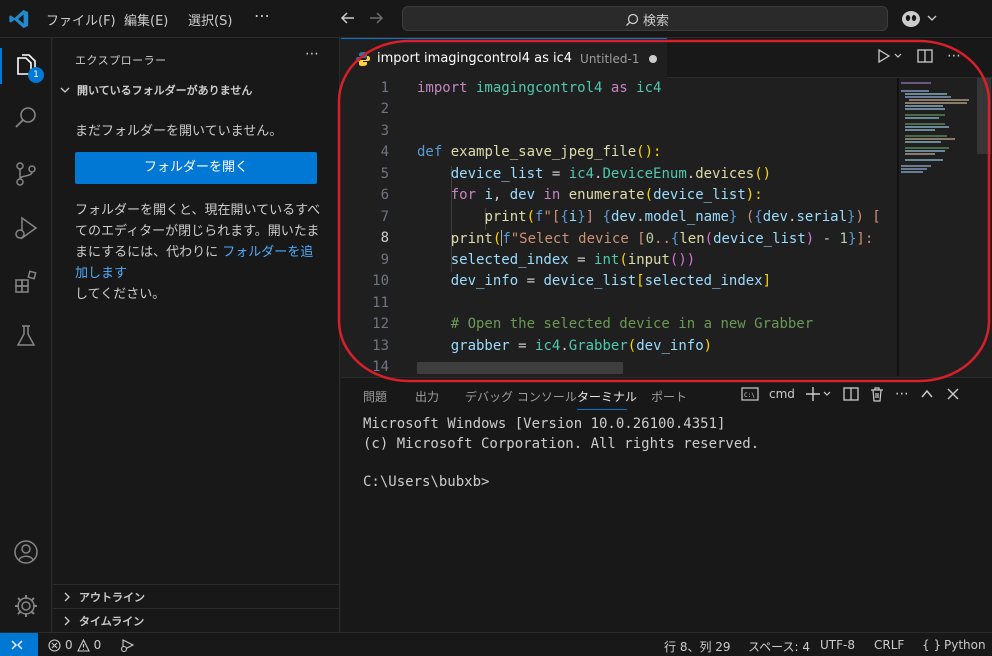 Image resolution: width=992 pixels, height=656 pixels. What do you see at coordinates (83, 645) in the screenshot?
I see `warning-icon` at bounding box center [83, 645].